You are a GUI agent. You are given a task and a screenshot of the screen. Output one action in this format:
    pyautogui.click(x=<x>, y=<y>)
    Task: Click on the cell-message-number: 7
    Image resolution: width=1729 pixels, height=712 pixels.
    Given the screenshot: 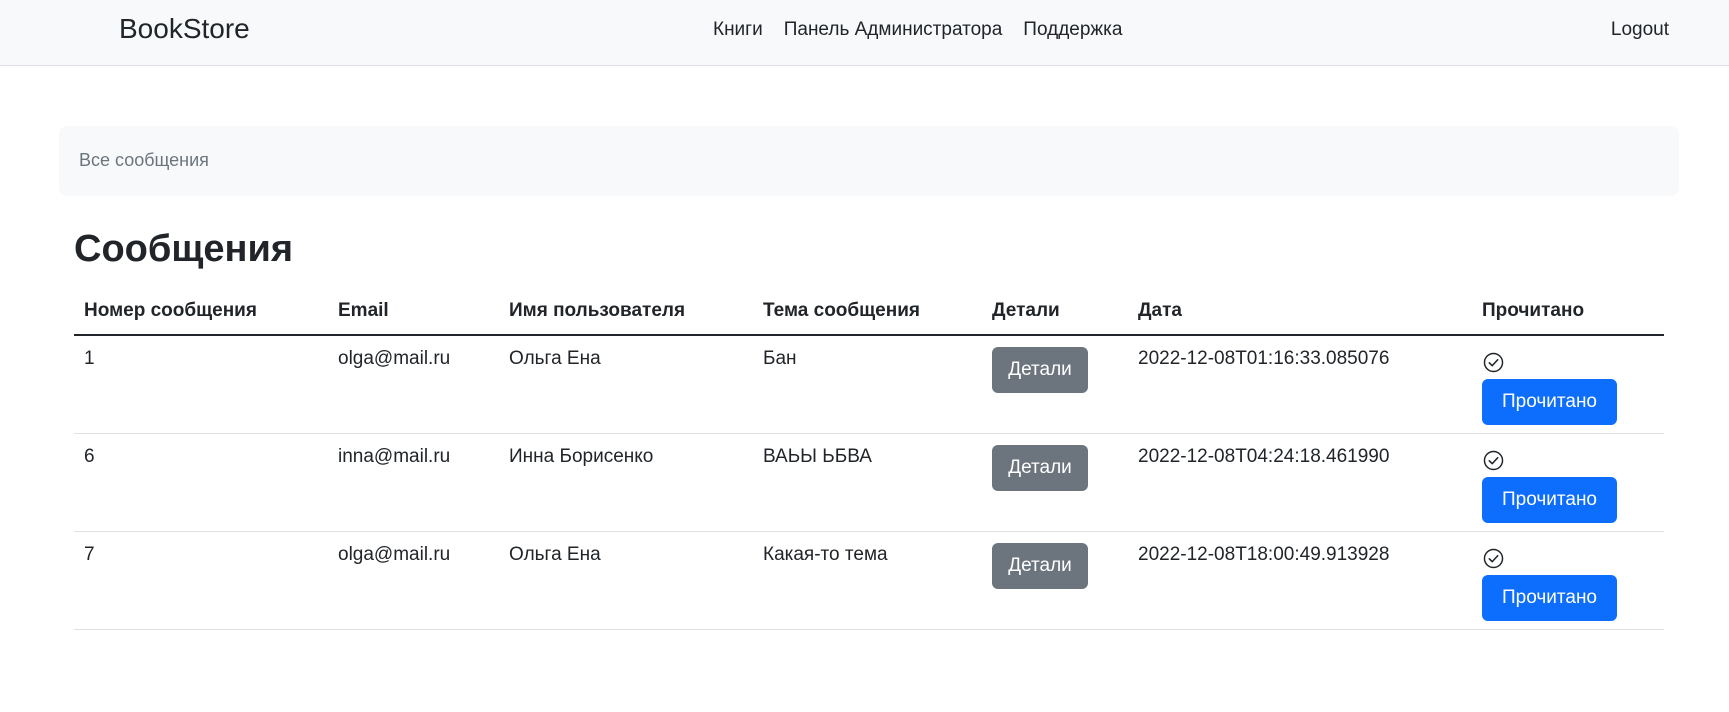 What is the action you would take?
    pyautogui.click(x=201, y=580)
    